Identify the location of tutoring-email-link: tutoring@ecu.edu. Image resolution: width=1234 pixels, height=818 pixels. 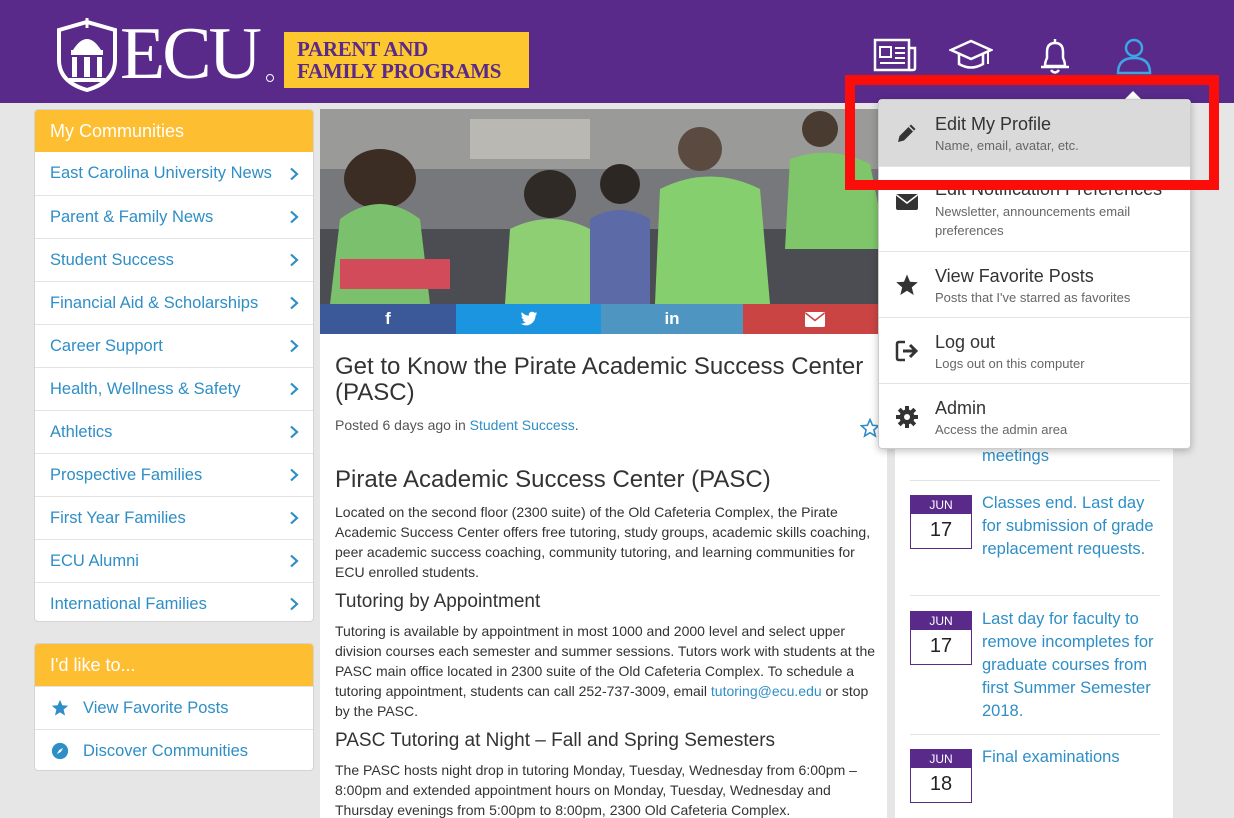
(766, 691).